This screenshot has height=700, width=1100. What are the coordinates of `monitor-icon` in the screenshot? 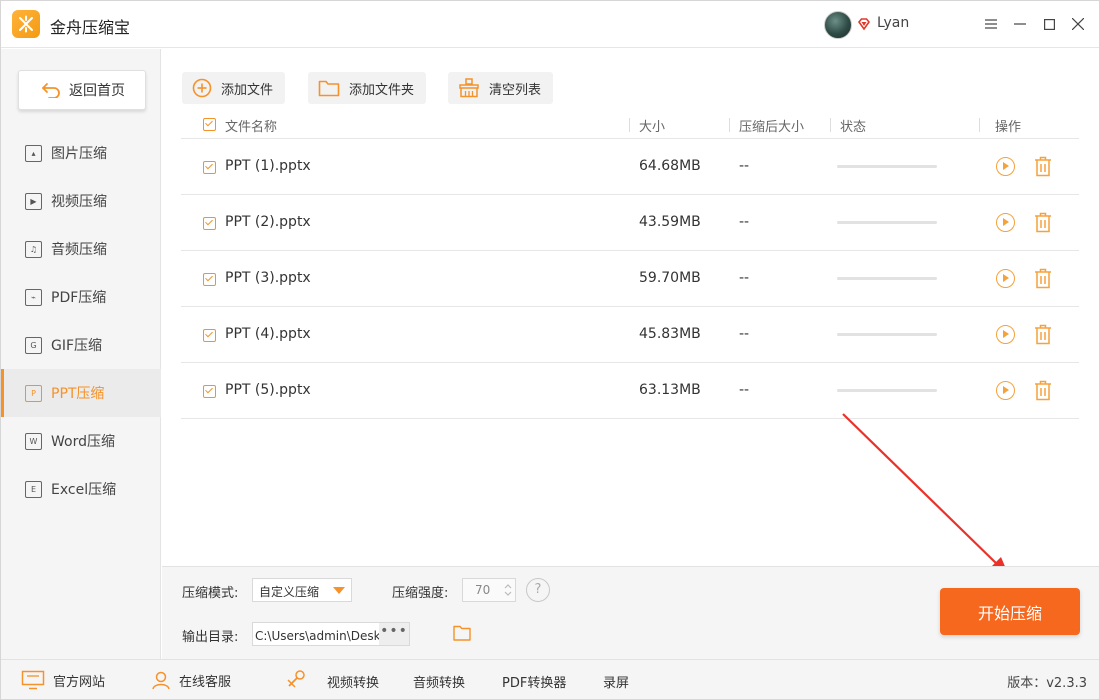 It's located at (33, 680).